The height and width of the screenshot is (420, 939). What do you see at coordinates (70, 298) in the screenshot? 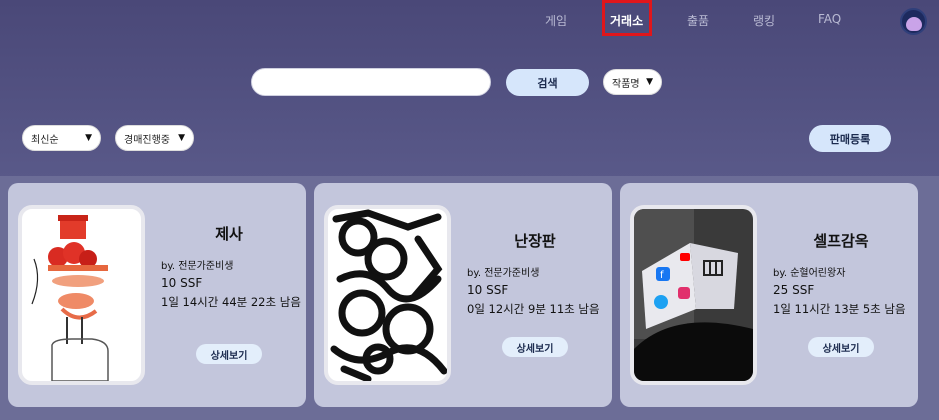
I see `art-drawing-red-tower-icon` at bounding box center [70, 298].